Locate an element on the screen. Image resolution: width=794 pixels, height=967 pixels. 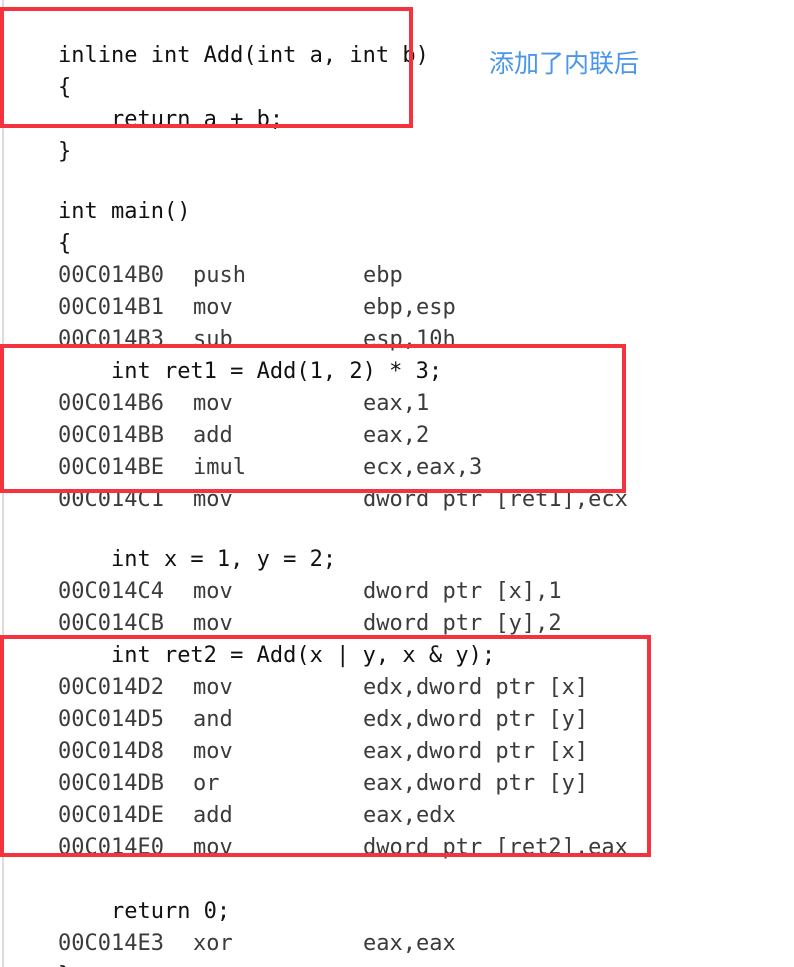
asm-row: 00C014B6 mov eax,1 is located at coordinates (214, 386).